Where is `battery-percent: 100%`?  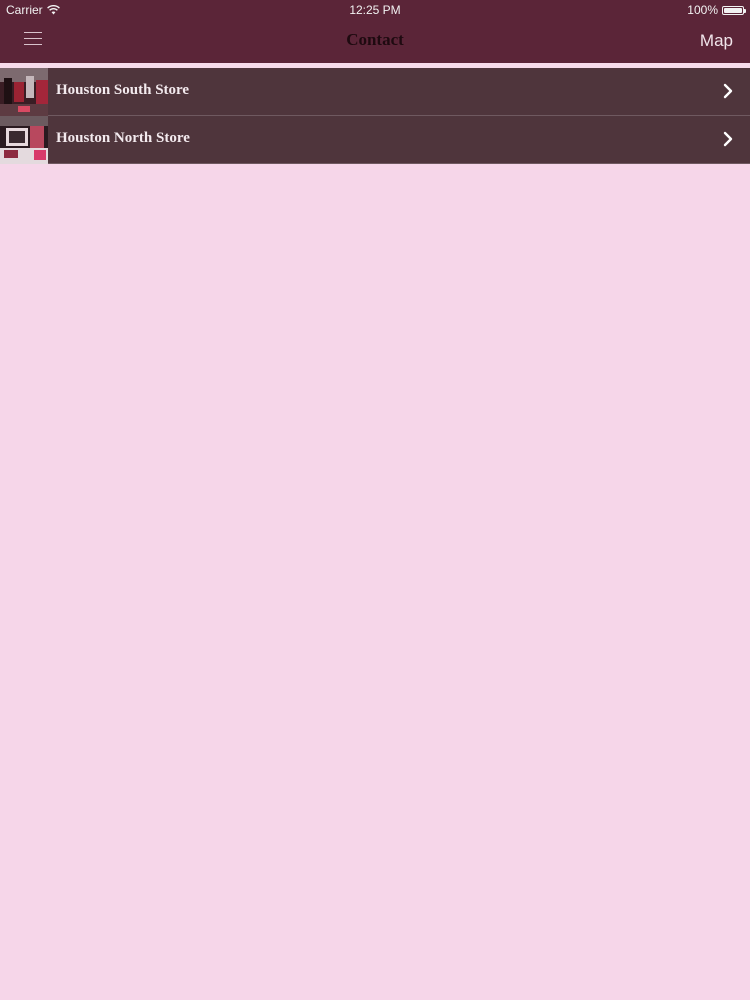 battery-percent: 100% is located at coordinates (702, 10).